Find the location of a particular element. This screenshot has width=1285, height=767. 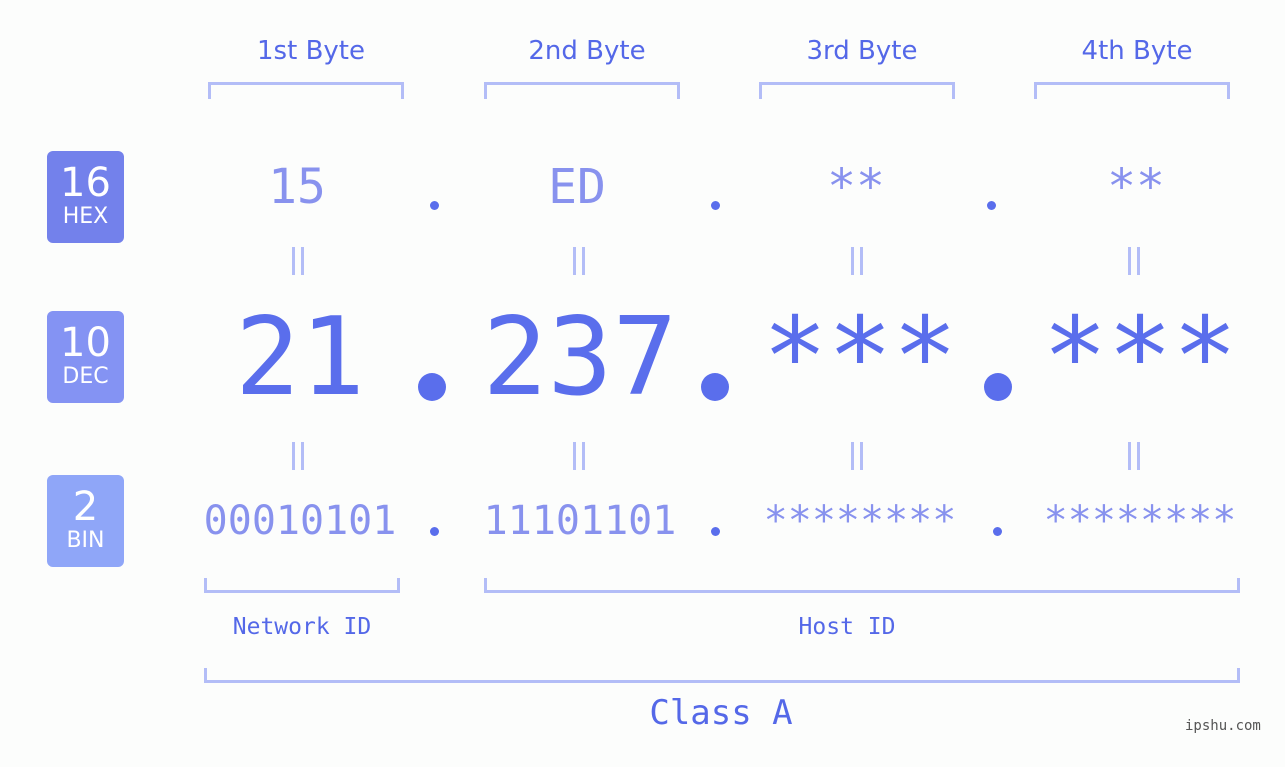

network-id-bracket is located at coordinates (302, 585).